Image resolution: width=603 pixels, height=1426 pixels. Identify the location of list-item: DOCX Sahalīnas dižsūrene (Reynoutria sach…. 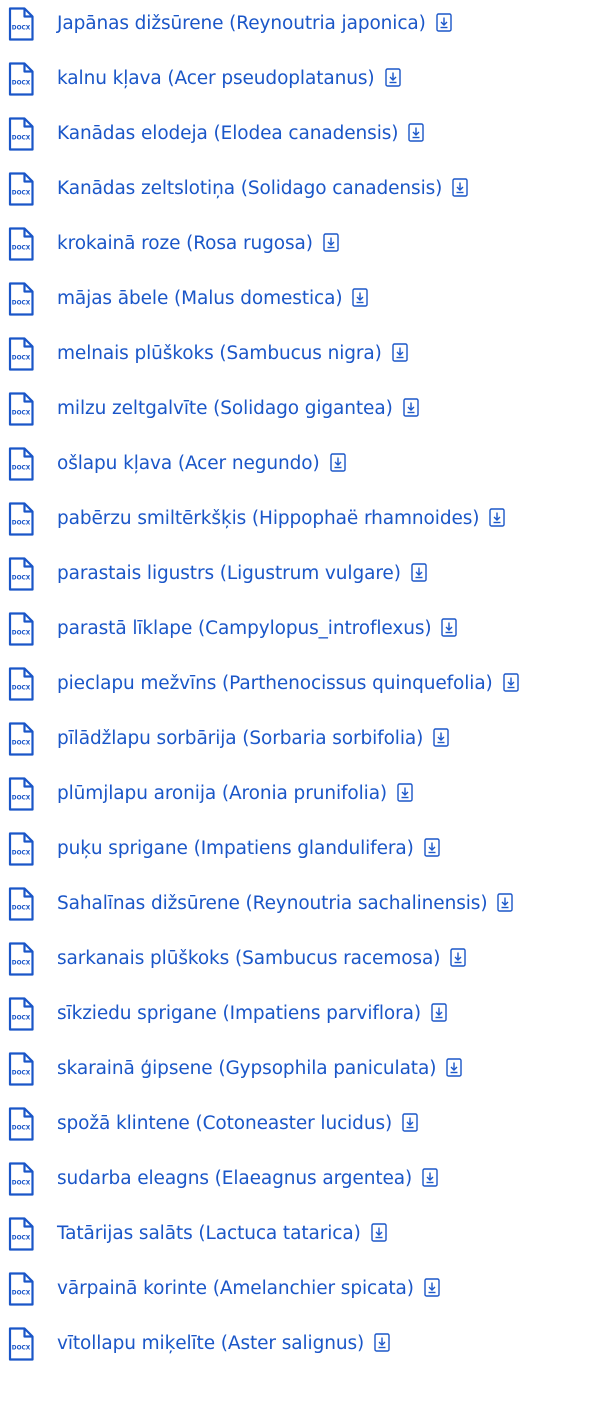
(301, 904).